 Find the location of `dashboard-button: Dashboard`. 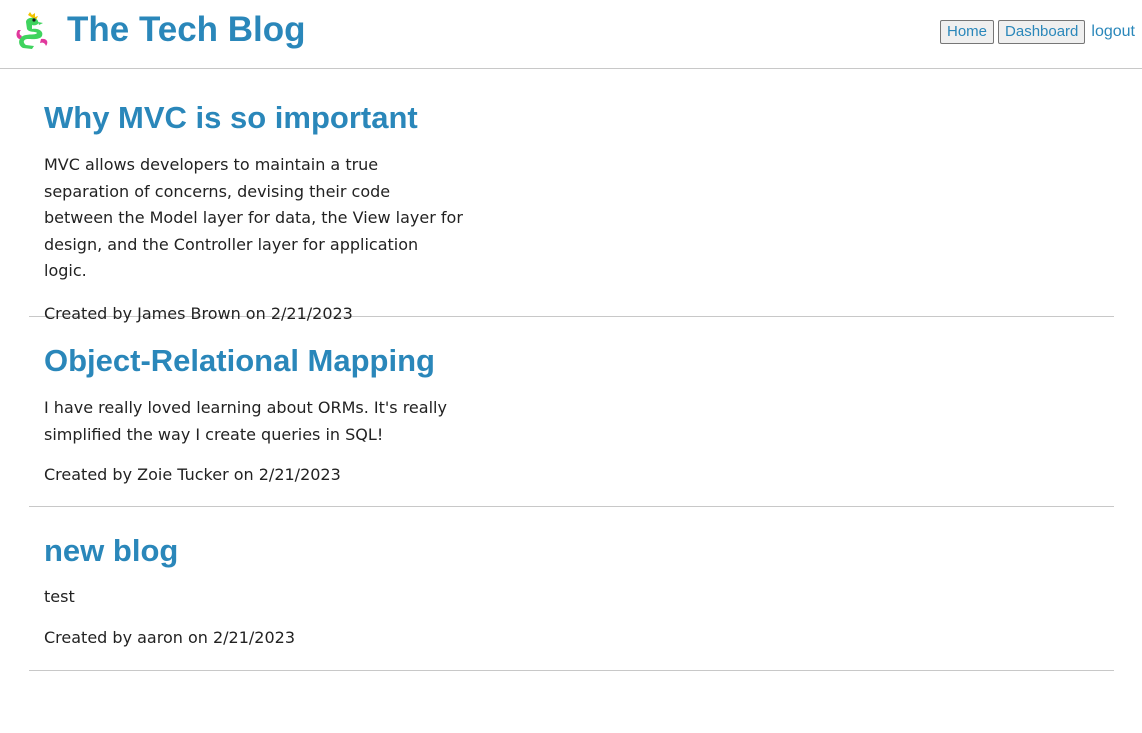

dashboard-button: Dashboard is located at coordinates (1042, 32).